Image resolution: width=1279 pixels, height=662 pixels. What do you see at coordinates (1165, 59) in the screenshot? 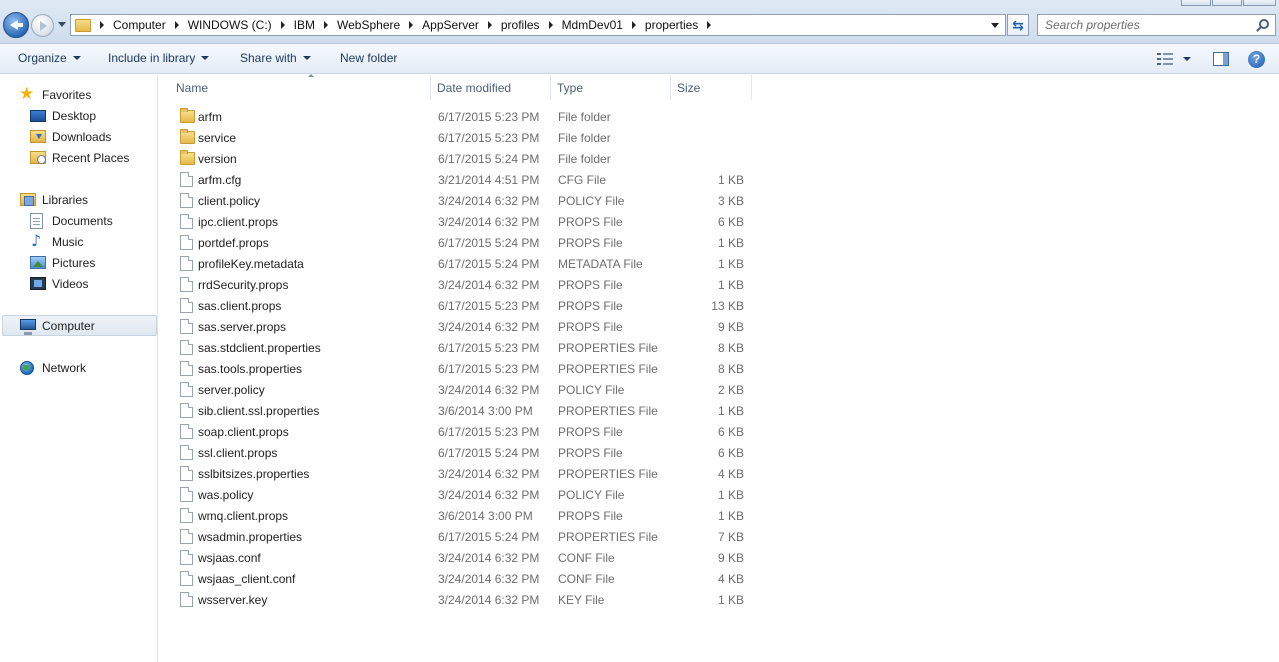
I see `change-view-icon` at bounding box center [1165, 59].